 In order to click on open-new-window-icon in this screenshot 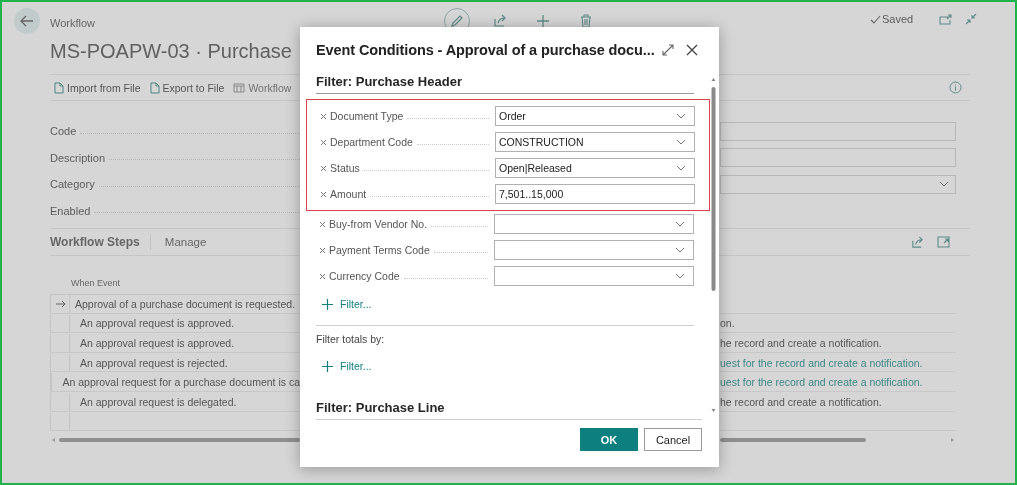, I will do `click(945, 19)`.